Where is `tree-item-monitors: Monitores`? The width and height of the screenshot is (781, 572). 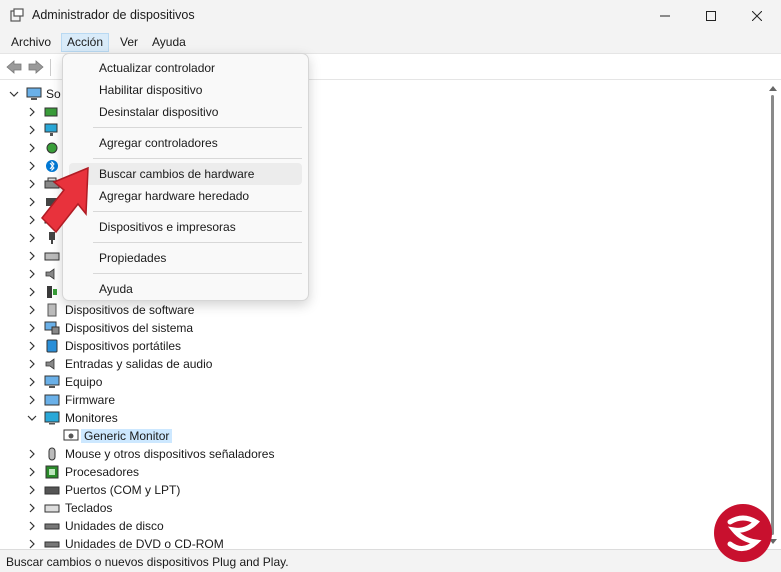
tree-item-monitors: Monitores is located at coordinates (380, 418).